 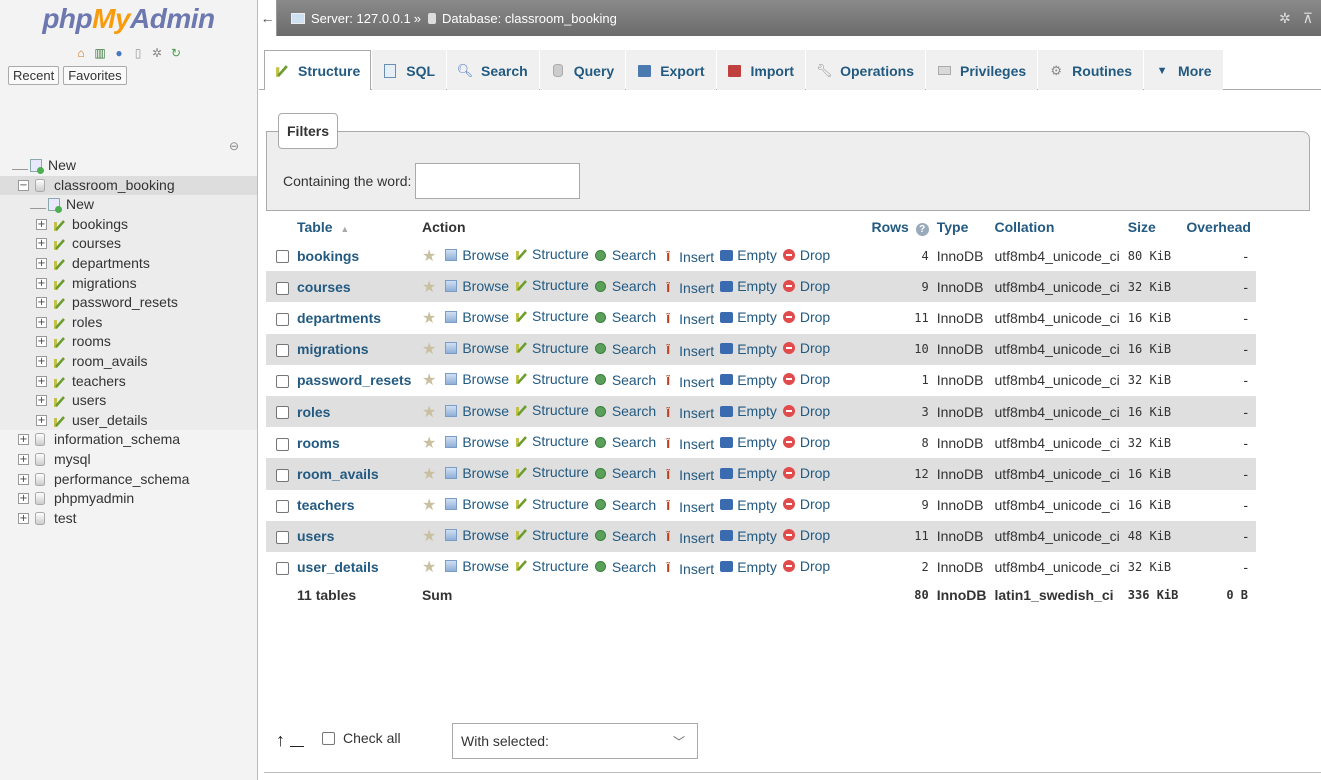 I want to click on col-table: Table ▲, so click(x=355, y=227).